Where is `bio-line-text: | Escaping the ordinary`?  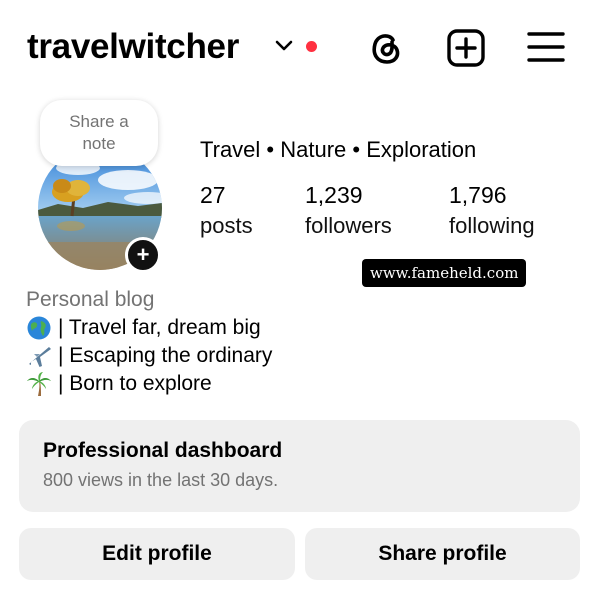 bio-line-text: | Escaping the ordinary is located at coordinates (165, 355).